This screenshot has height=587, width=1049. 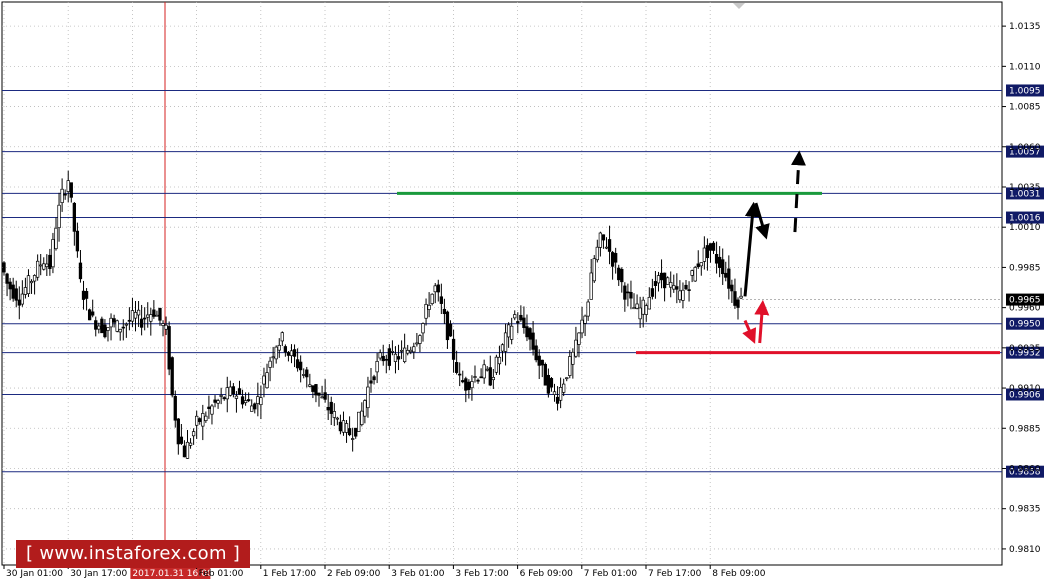 I want to click on y-tick-label: 1.0010, so click(x=1025, y=228).